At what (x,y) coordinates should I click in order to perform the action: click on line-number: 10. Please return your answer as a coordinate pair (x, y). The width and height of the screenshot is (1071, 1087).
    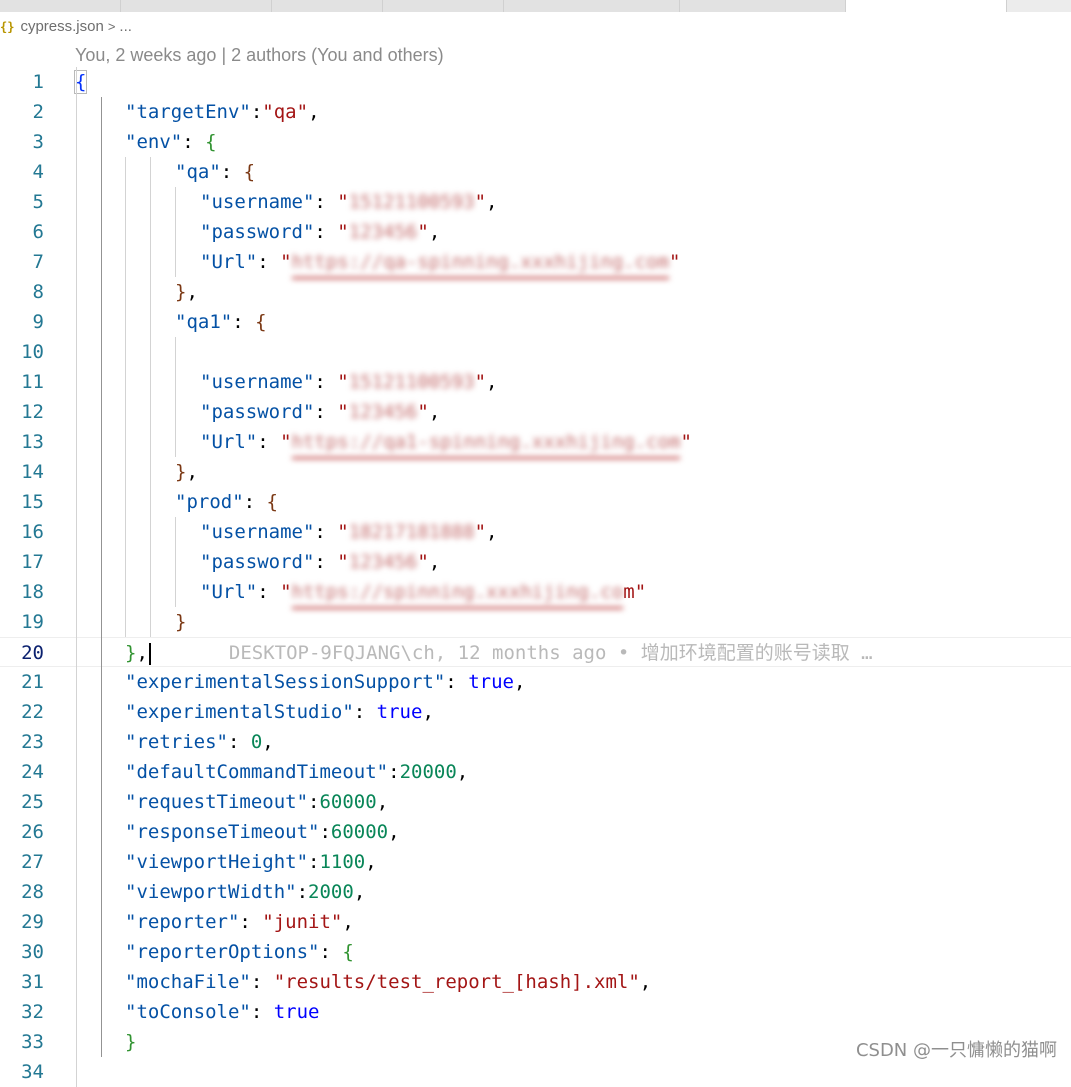
    Looking at the image, I should click on (22, 352).